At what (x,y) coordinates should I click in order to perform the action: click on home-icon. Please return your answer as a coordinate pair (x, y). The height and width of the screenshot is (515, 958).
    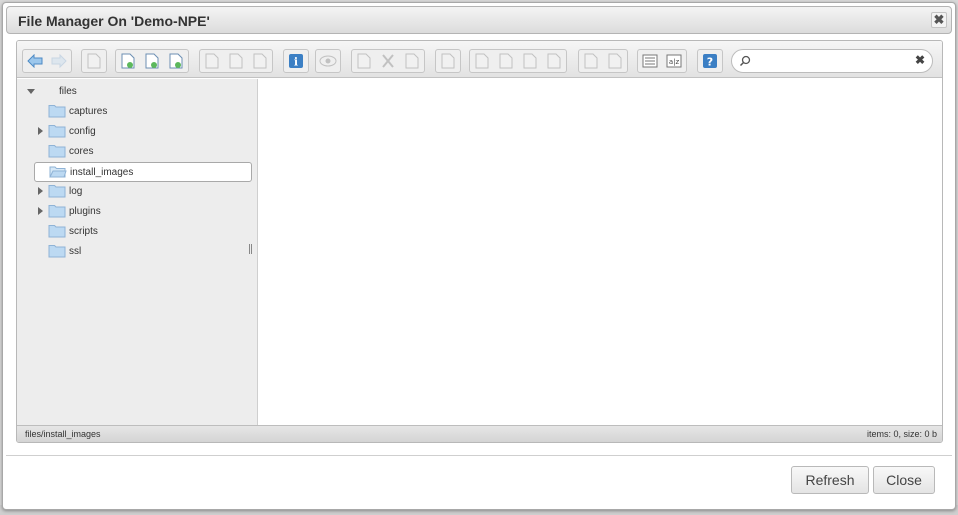
    Looking at the image, I should click on (128, 61).